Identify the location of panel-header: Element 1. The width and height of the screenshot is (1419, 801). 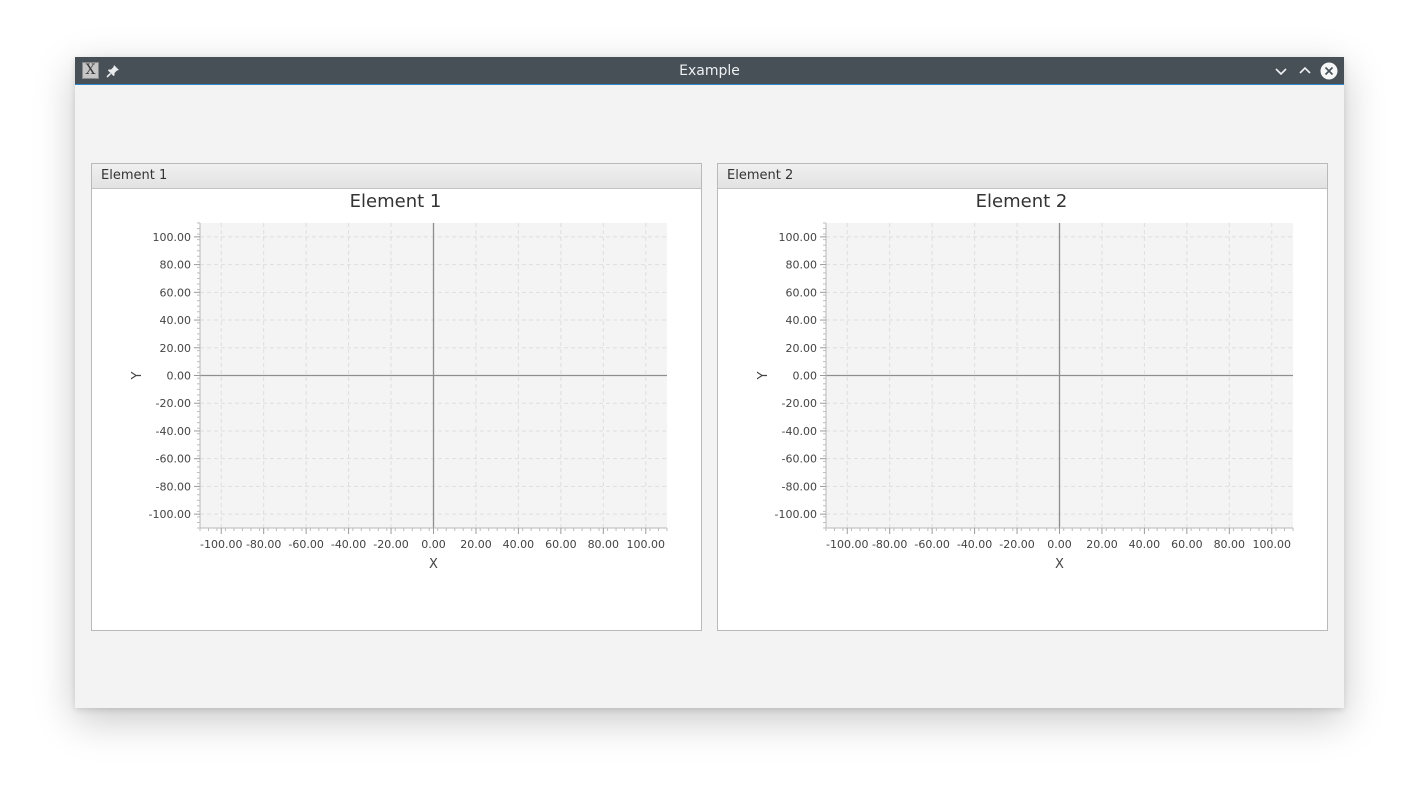
(396, 176).